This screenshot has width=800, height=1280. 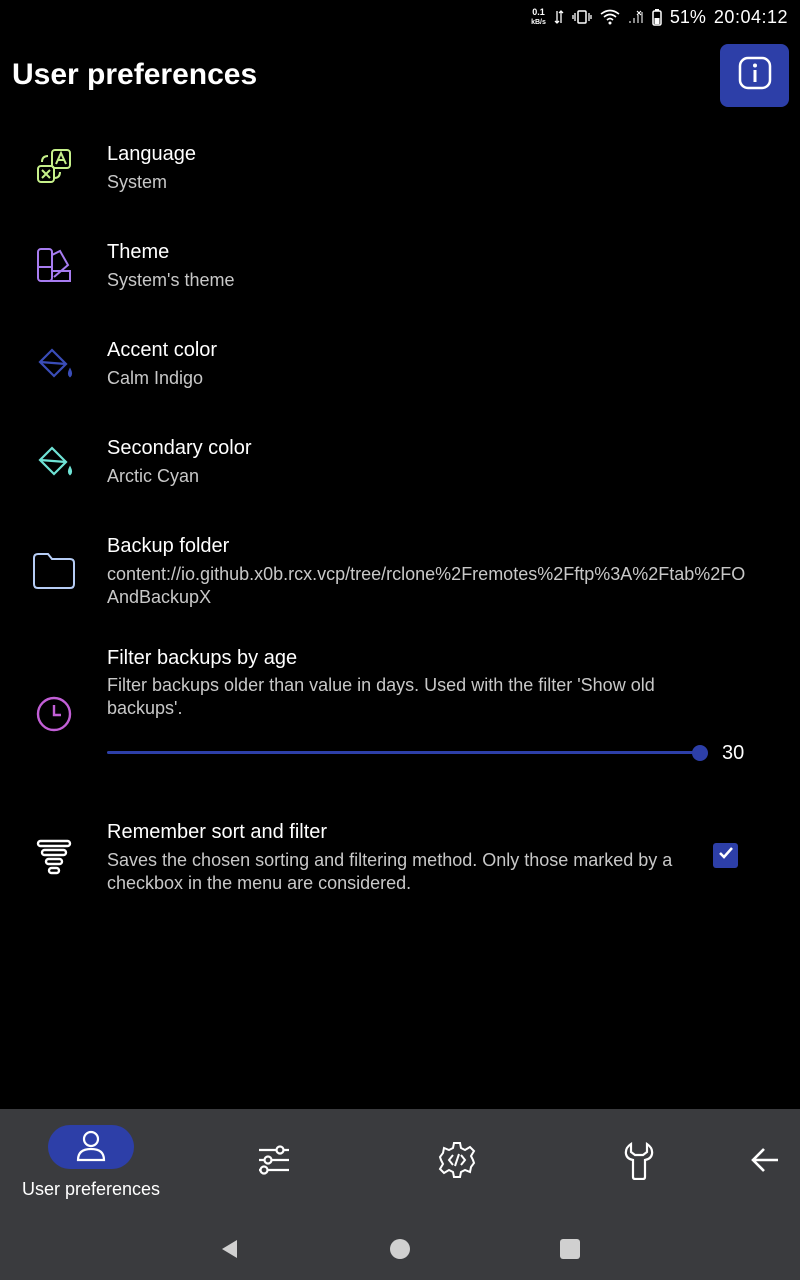 I want to click on info-icon, so click(x=755, y=75).